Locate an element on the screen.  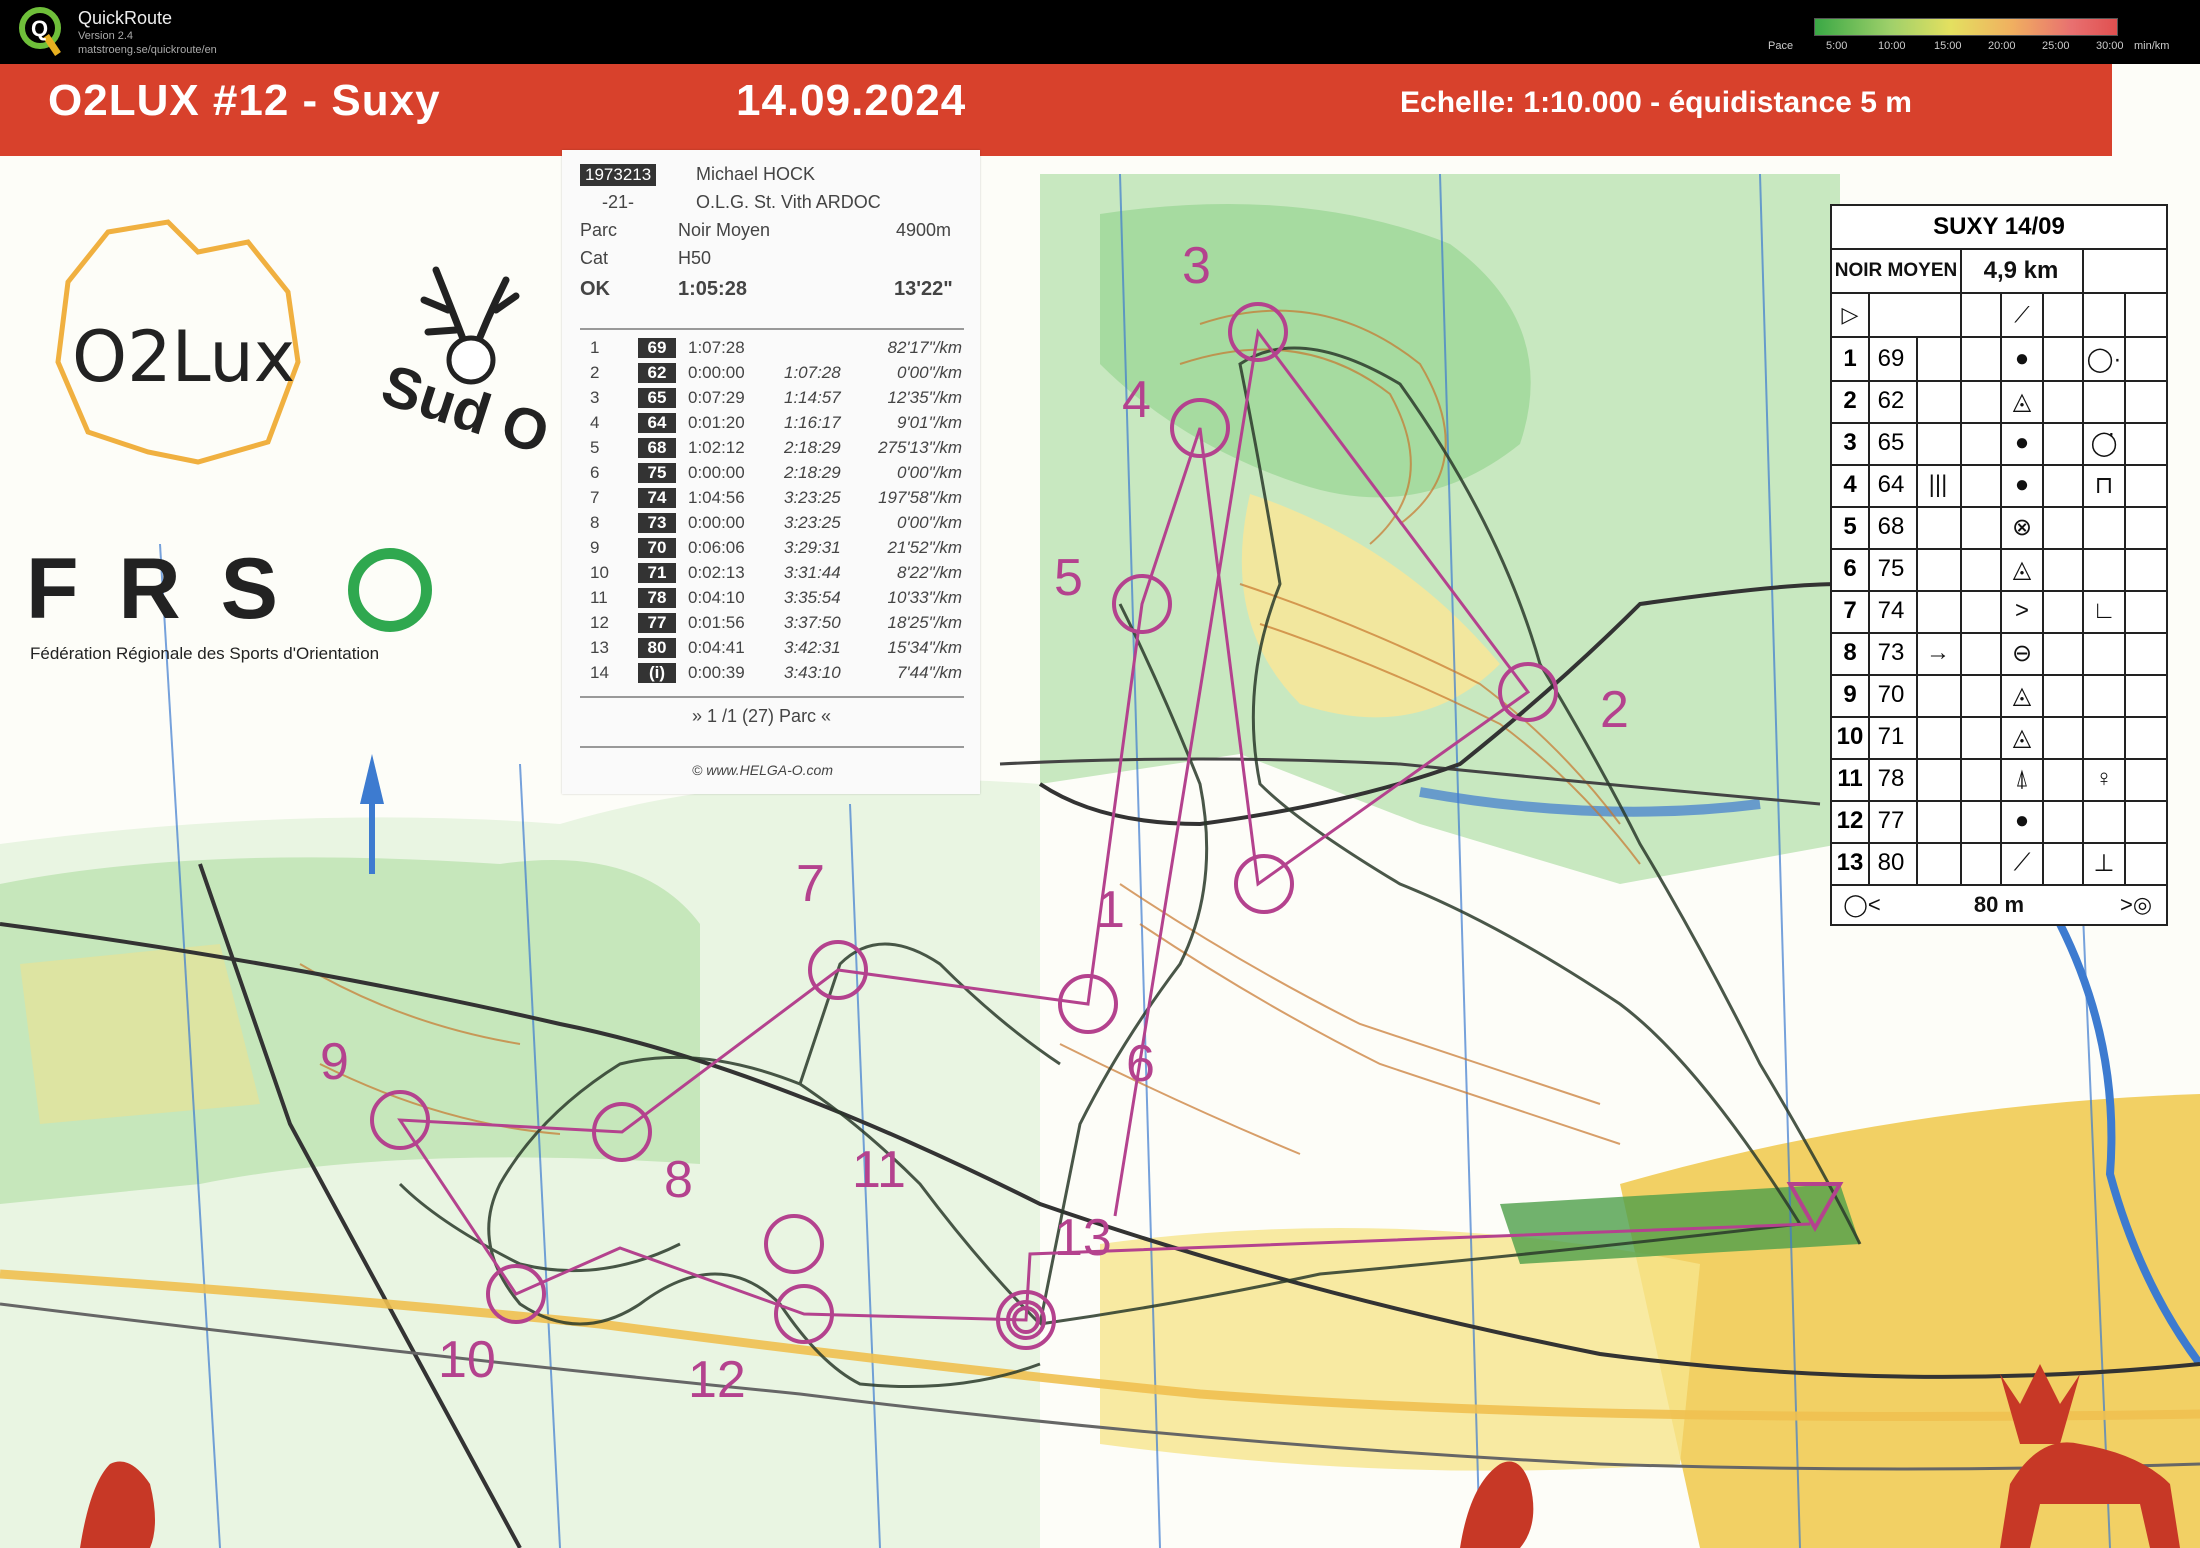
description-row: 13 80 ⟋ ⊥ is located at coordinates (1975, 863).